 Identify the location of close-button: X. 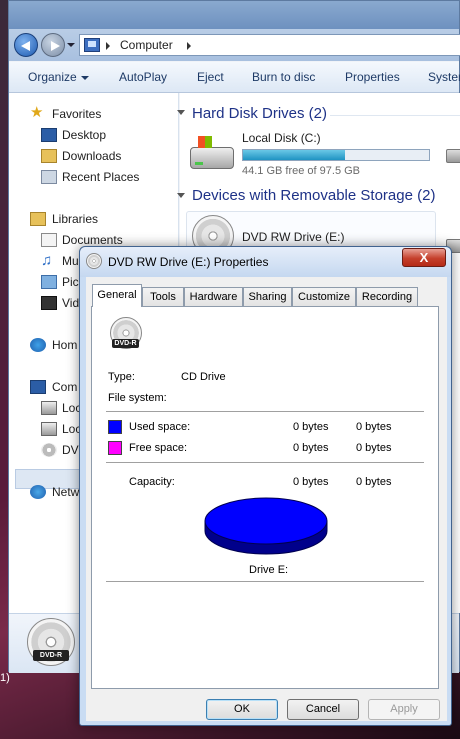
(424, 257).